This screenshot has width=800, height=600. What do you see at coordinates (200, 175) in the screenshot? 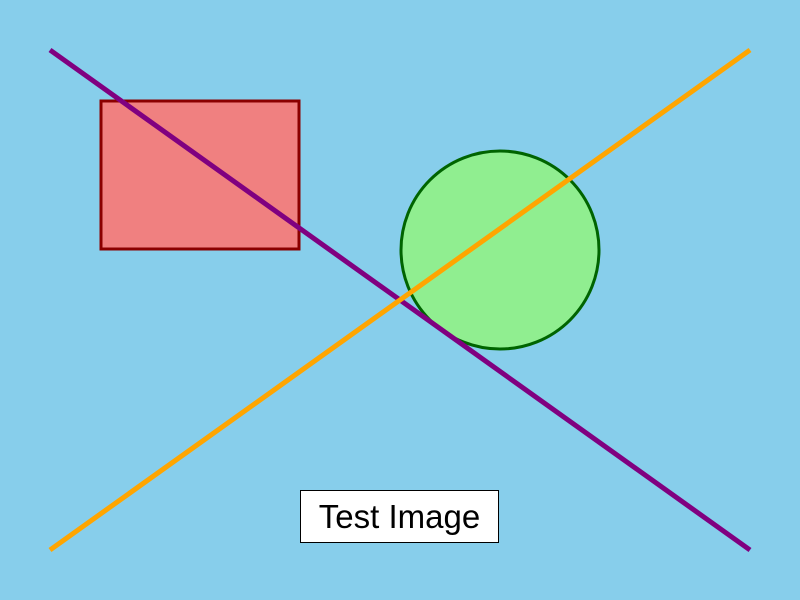
I see `red-rectangle` at bounding box center [200, 175].